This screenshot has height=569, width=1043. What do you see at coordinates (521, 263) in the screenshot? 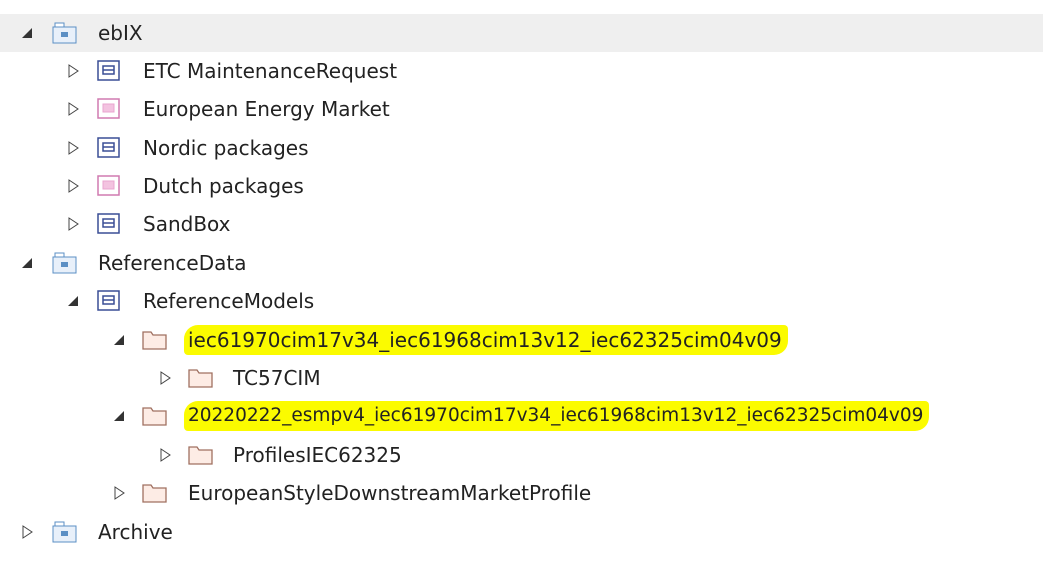
I see `tree-item-referencedata: ReferenceData` at bounding box center [521, 263].